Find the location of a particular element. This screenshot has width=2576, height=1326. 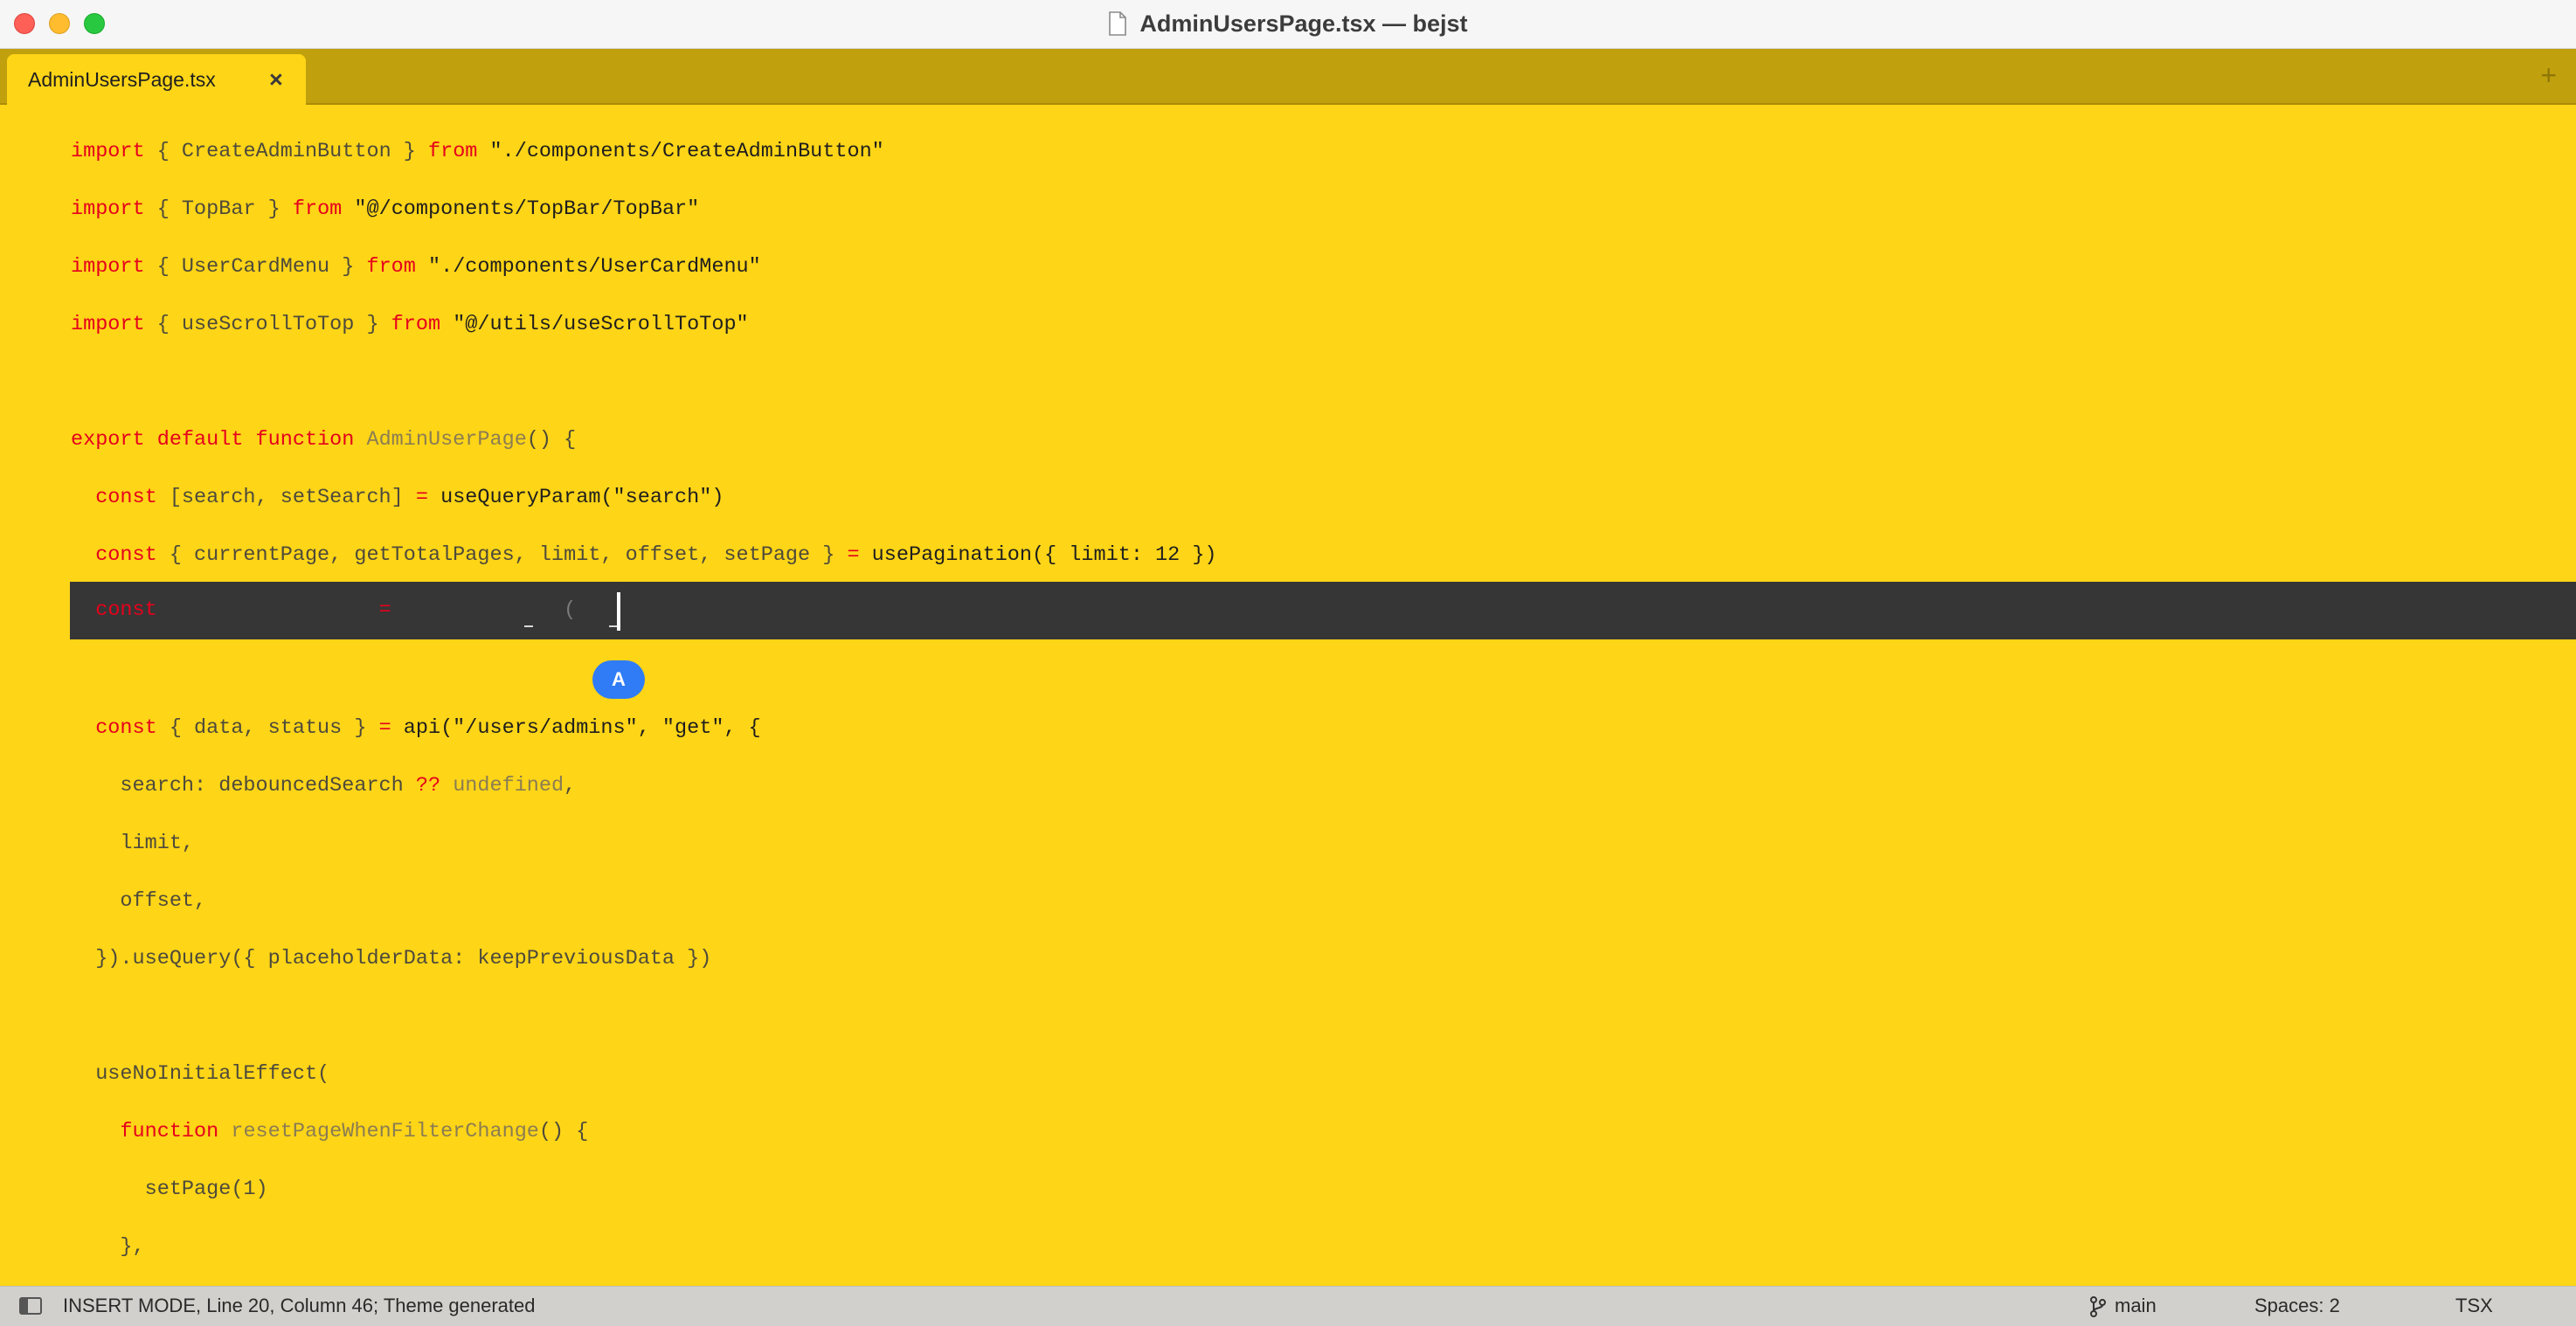

title-bar: AdminUsersPage.tsx — bejst is located at coordinates (1288, 24).